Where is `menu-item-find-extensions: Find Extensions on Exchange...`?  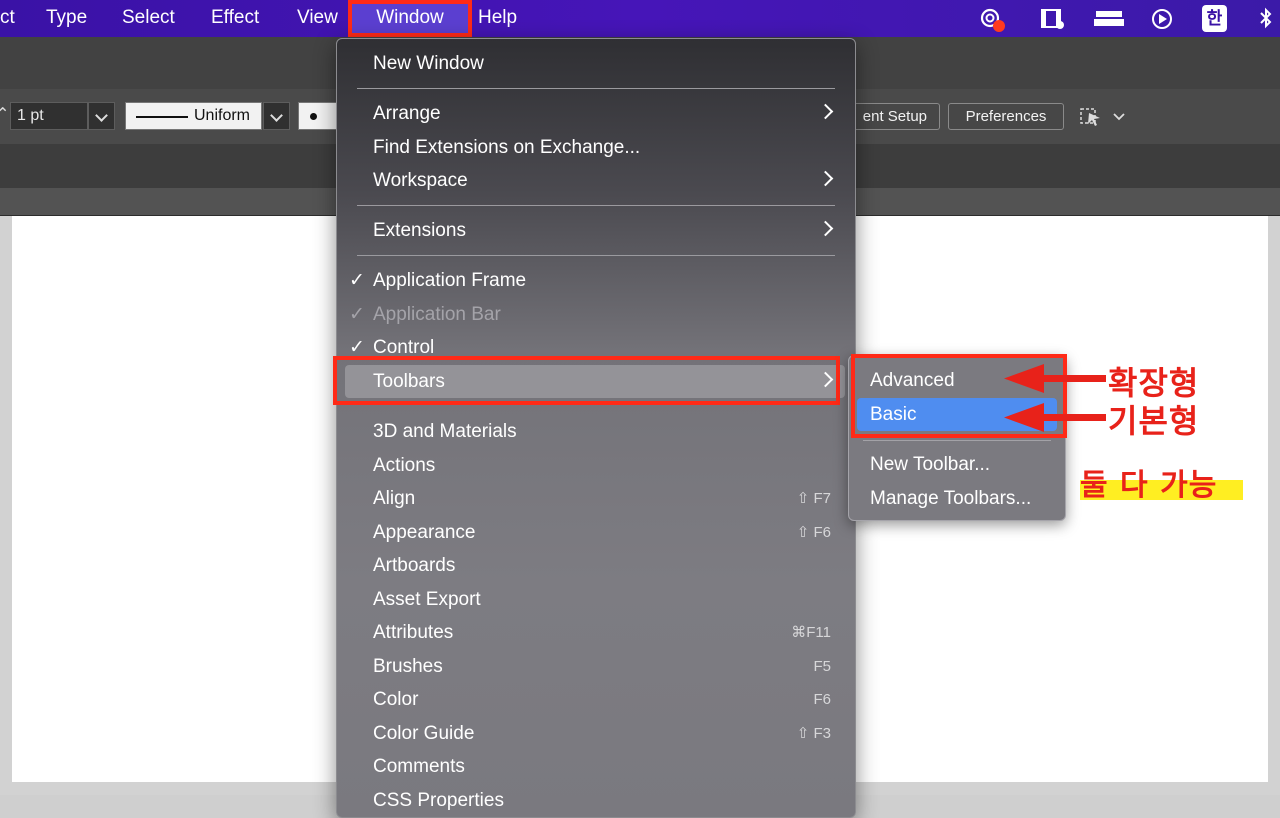 menu-item-find-extensions: Find Extensions on Exchange... is located at coordinates (596, 147).